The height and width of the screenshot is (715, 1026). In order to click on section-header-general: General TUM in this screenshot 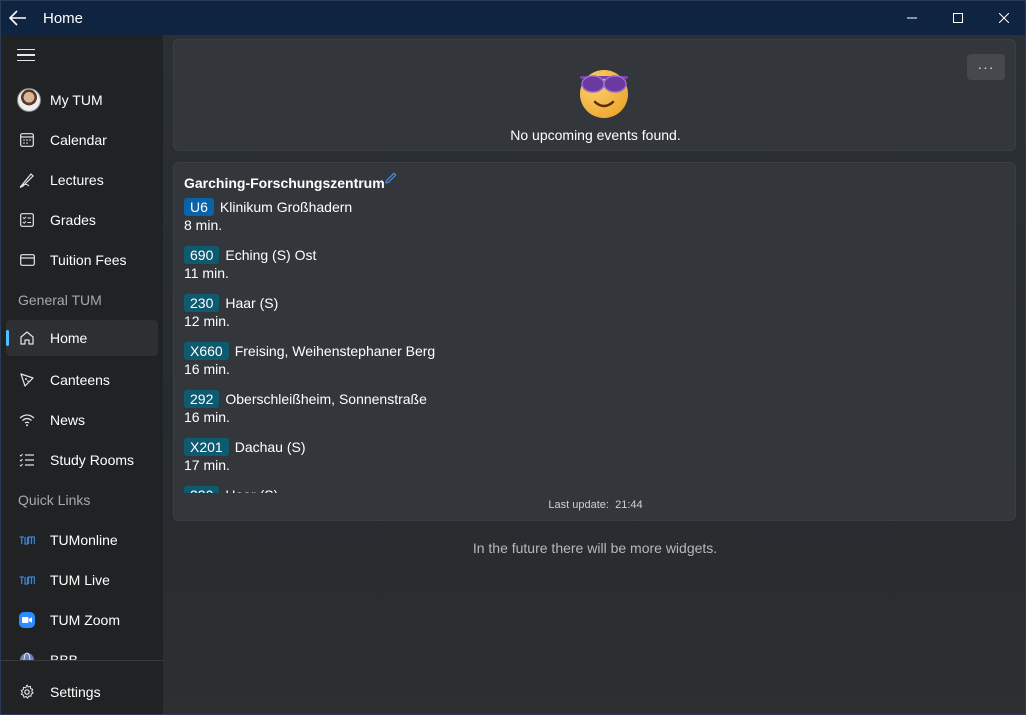, I will do `click(60, 300)`.